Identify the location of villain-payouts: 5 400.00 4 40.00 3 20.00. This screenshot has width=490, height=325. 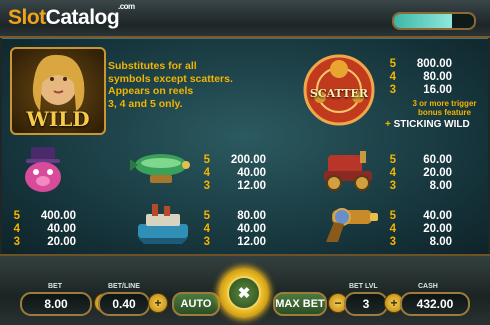
(44, 229).